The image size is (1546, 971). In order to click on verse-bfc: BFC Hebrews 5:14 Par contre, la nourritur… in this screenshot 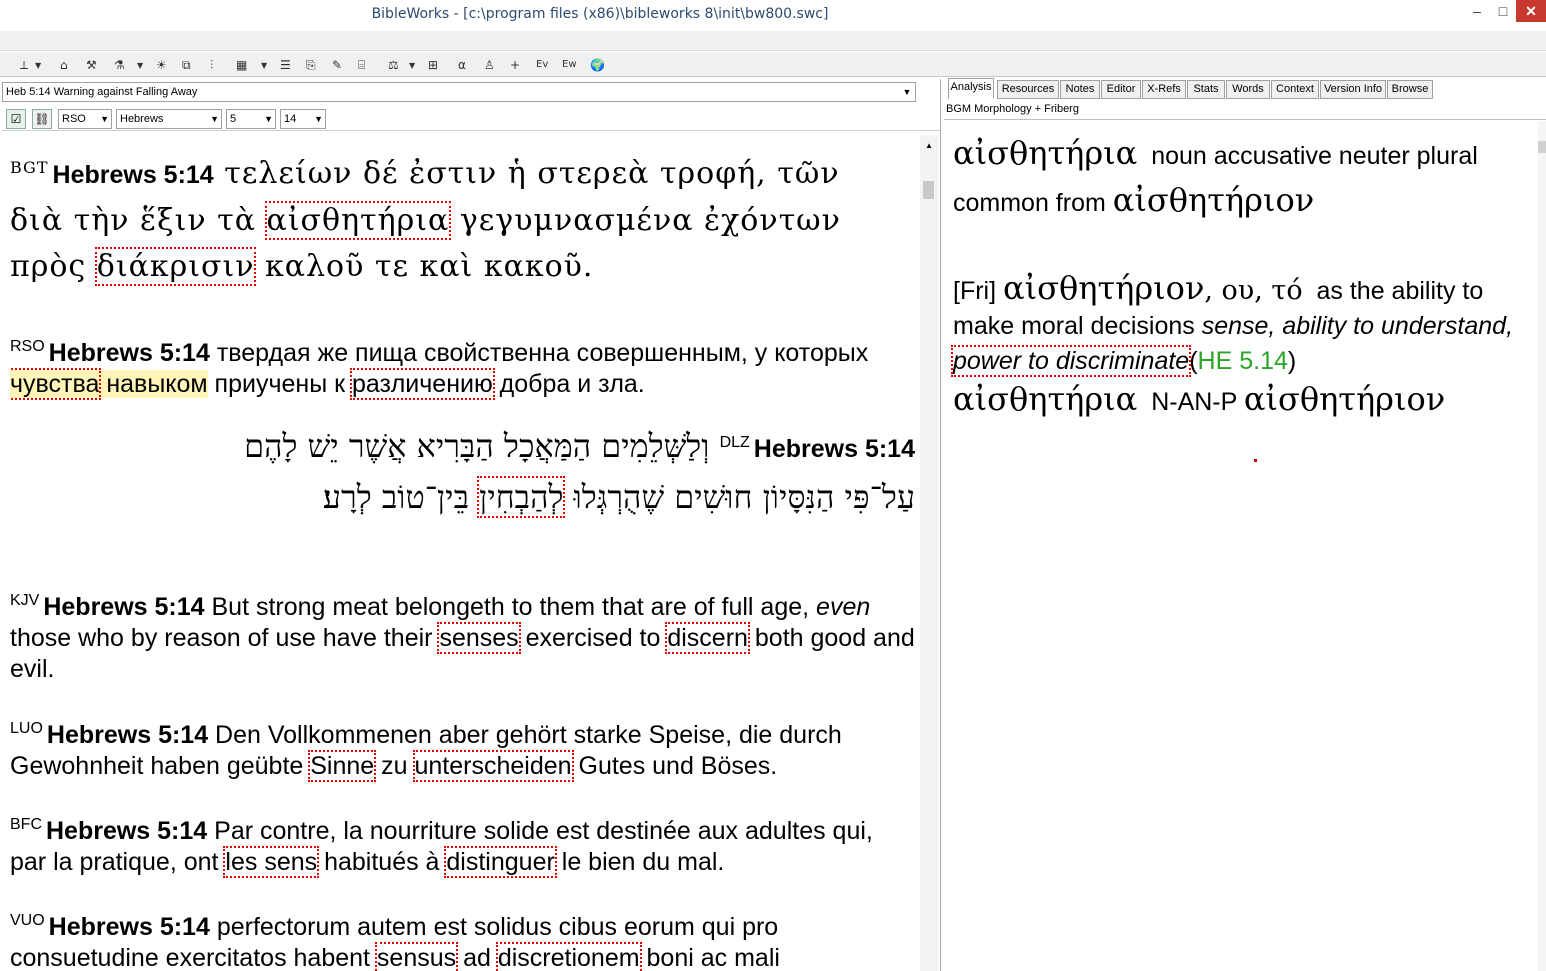, I will do `click(462, 843)`.